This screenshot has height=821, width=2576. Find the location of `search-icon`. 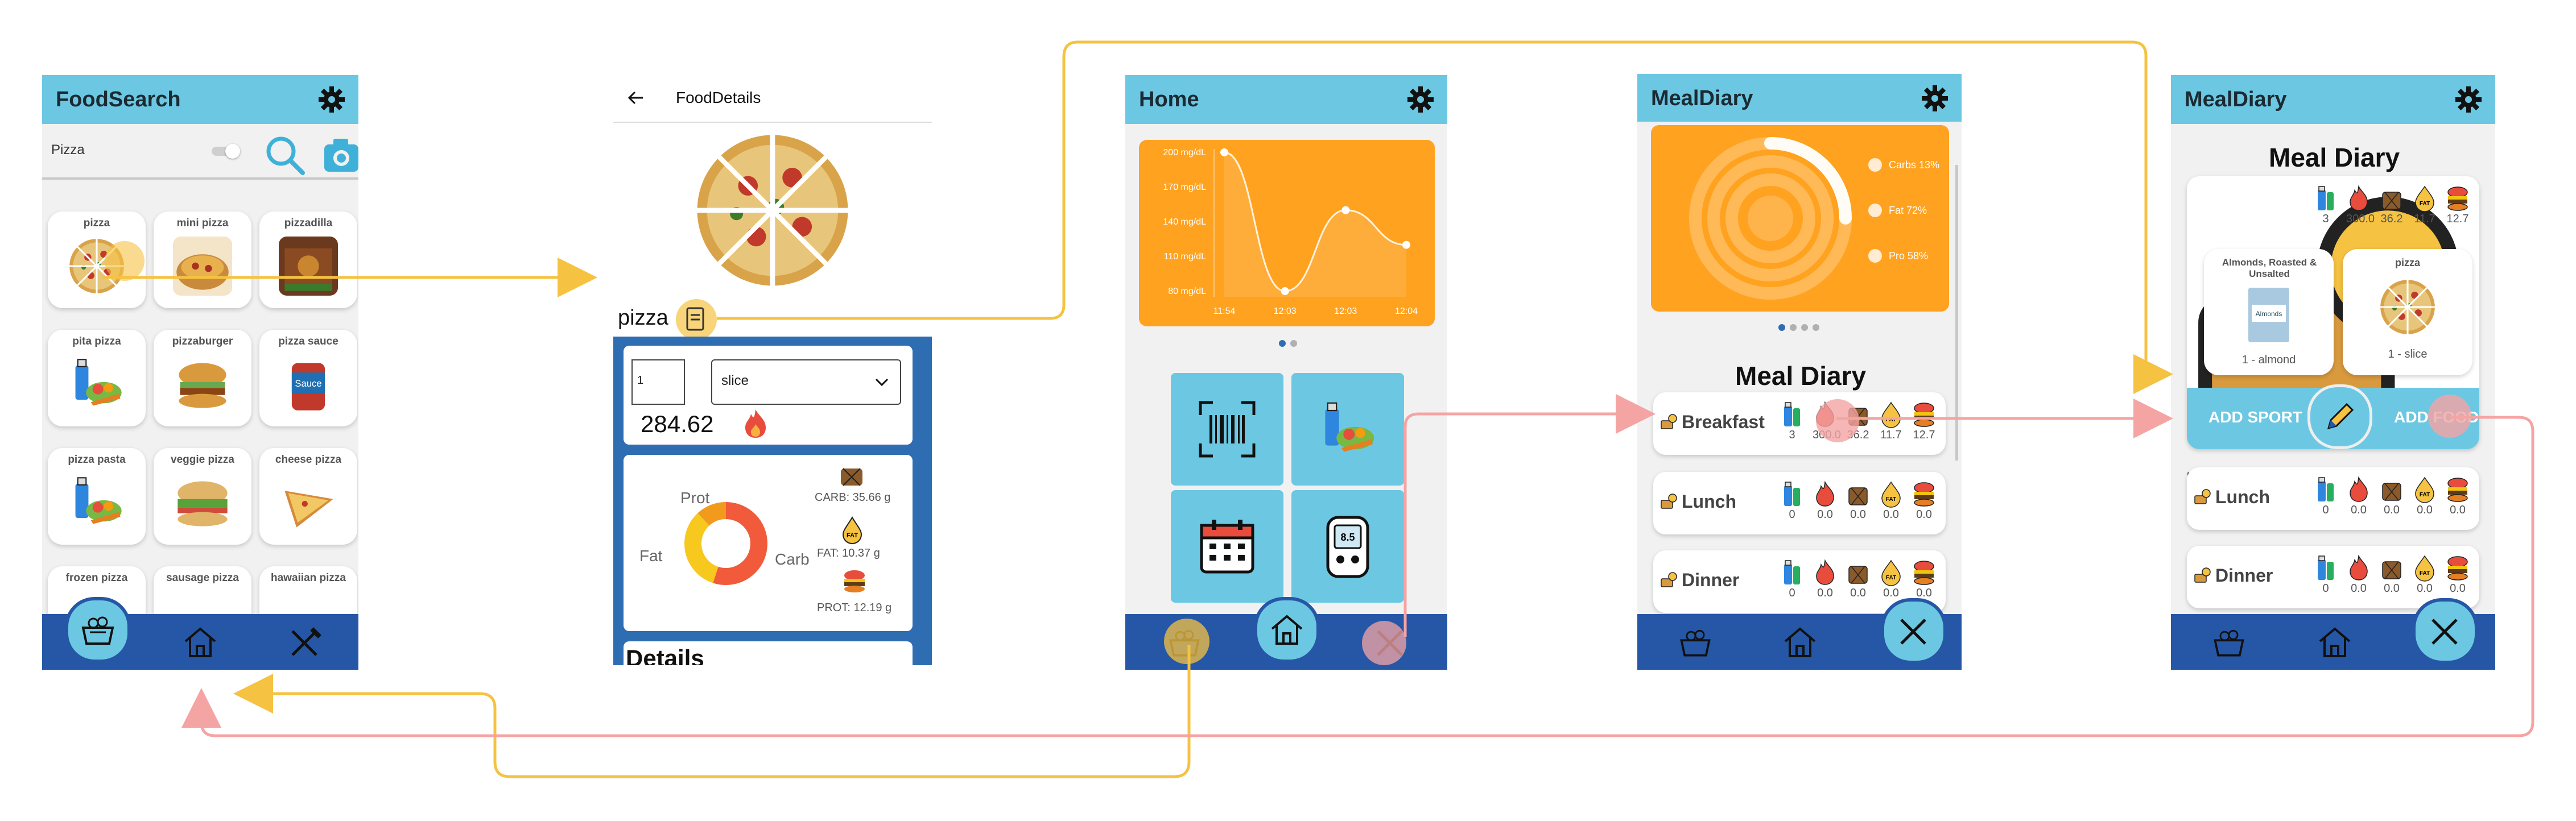

search-icon is located at coordinates (286, 155).